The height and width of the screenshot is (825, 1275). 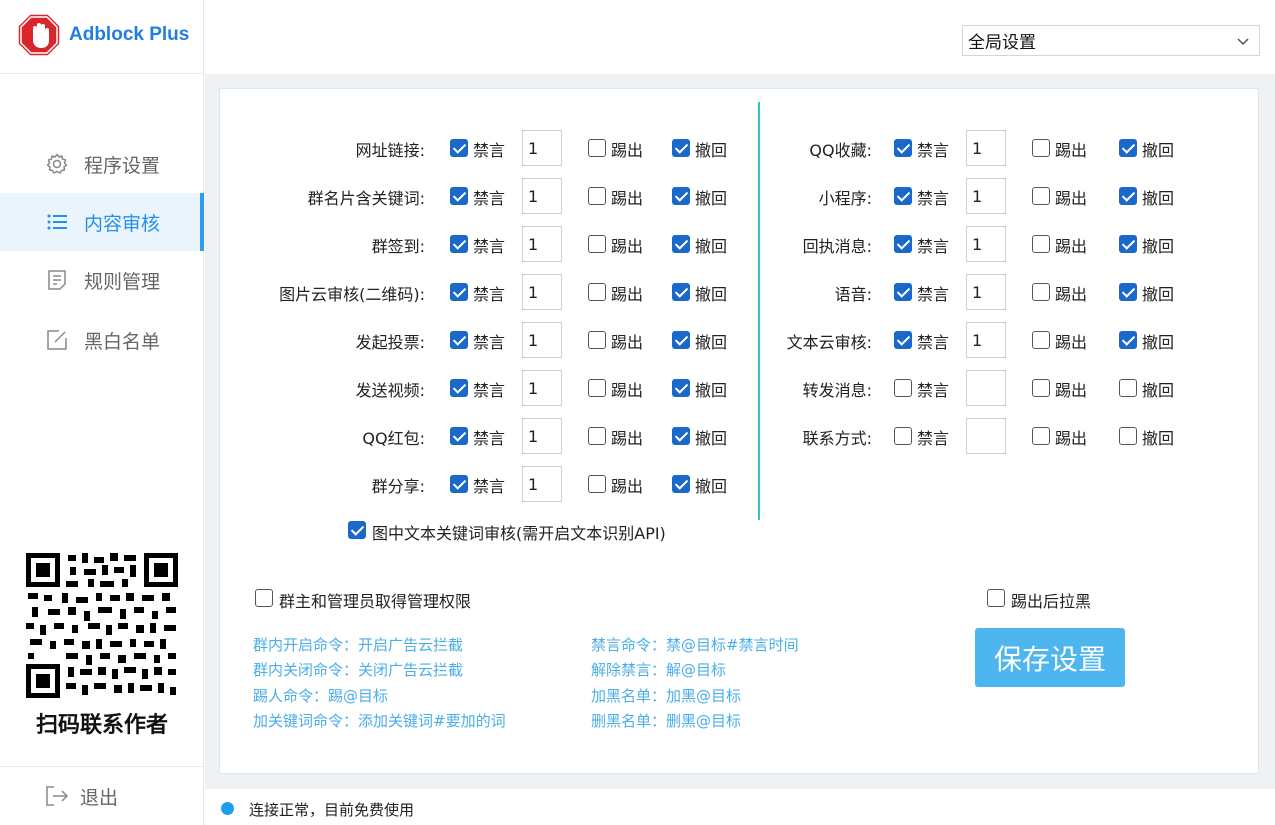 What do you see at coordinates (264, 598) in the screenshot?
I see `admin-rights-checkbox` at bounding box center [264, 598].